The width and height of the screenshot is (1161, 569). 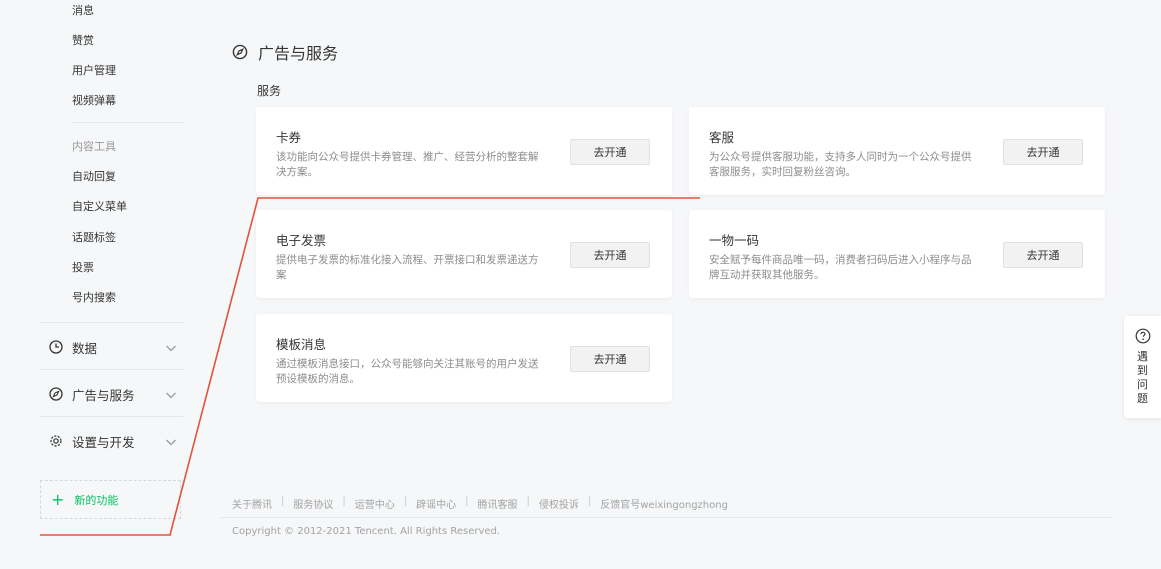 I want to click on footer-link-service-agreement: 服务协议, so click(x=313, y=503).